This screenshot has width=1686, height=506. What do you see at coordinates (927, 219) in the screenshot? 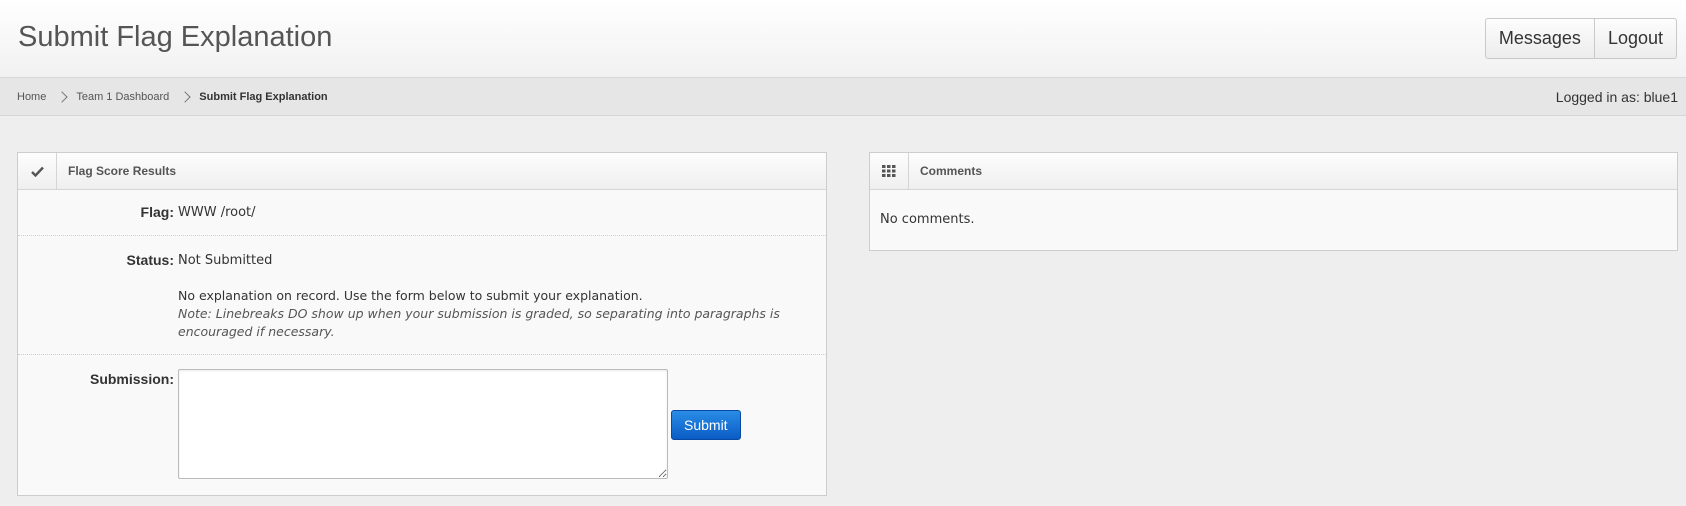
I see `no-comments-text: No comments.` at bounding box center [927, 219].